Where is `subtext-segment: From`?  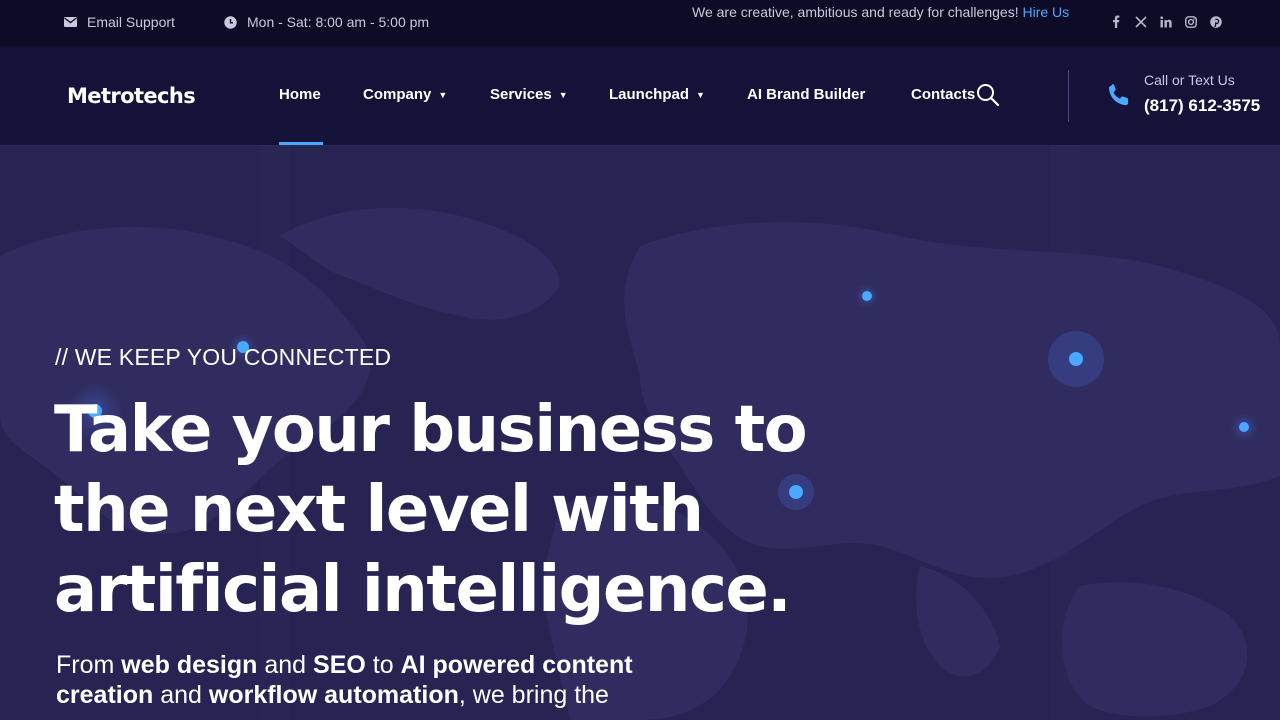
subtext-segment: From is located at coordinates (89, 665).